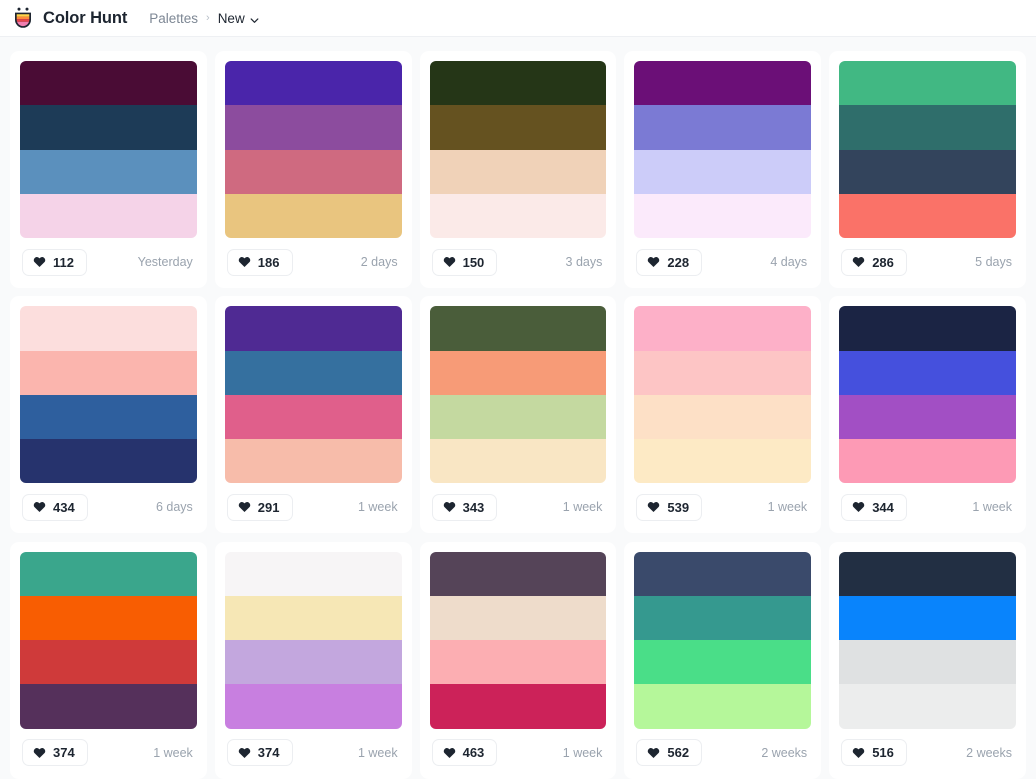 Image resolution: width=1036 pixels, height=779 pixels. What do you see at coordinates (874, 753) in the screenshot?
I see `like-button: 516` at bounding box center [874, 753].